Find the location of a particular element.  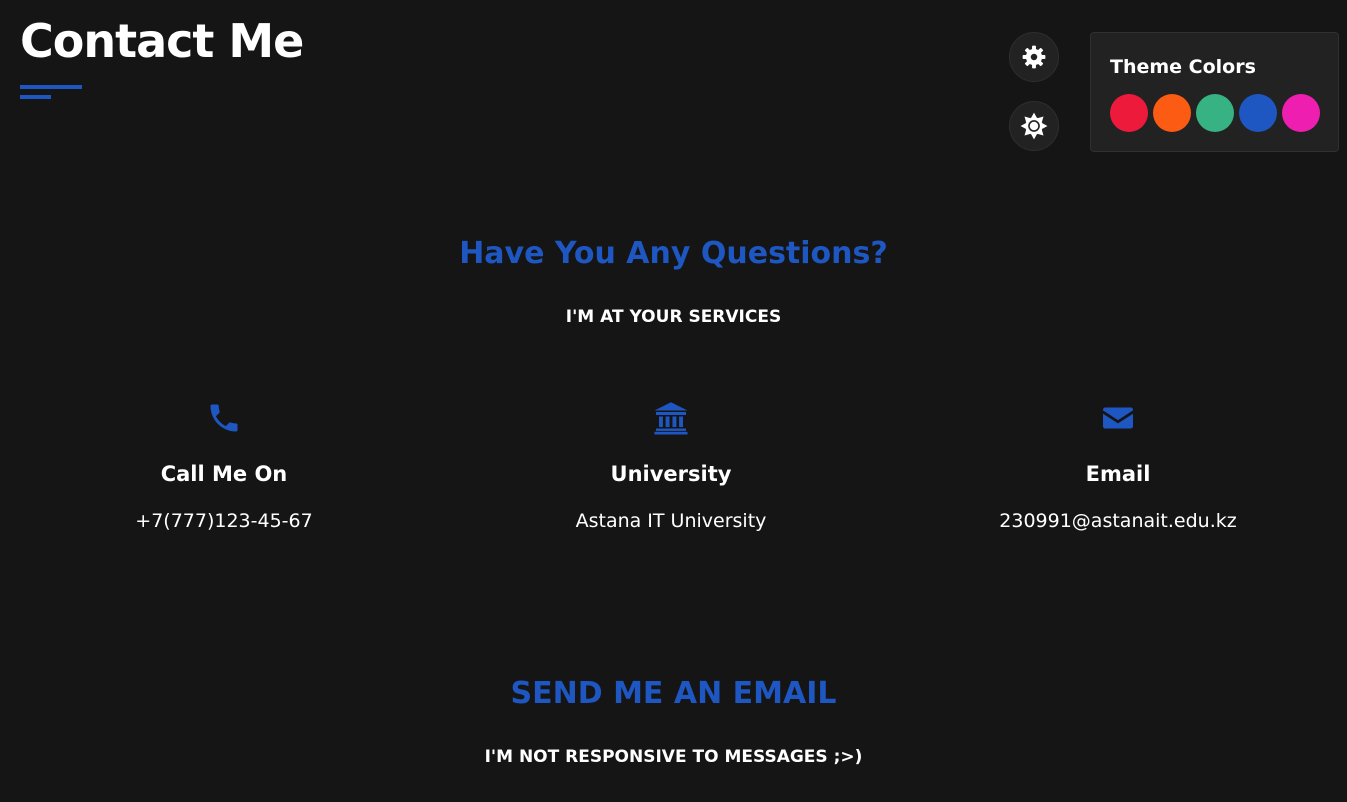

contact-card-university: University Astana IT University is located at coordinates (671, 466).